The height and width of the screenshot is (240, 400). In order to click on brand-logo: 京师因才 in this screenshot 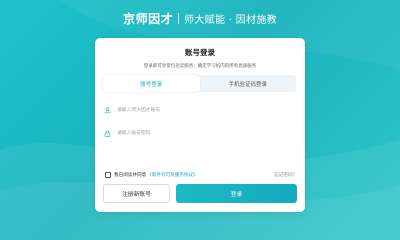, I will do `click(148, 18)`.